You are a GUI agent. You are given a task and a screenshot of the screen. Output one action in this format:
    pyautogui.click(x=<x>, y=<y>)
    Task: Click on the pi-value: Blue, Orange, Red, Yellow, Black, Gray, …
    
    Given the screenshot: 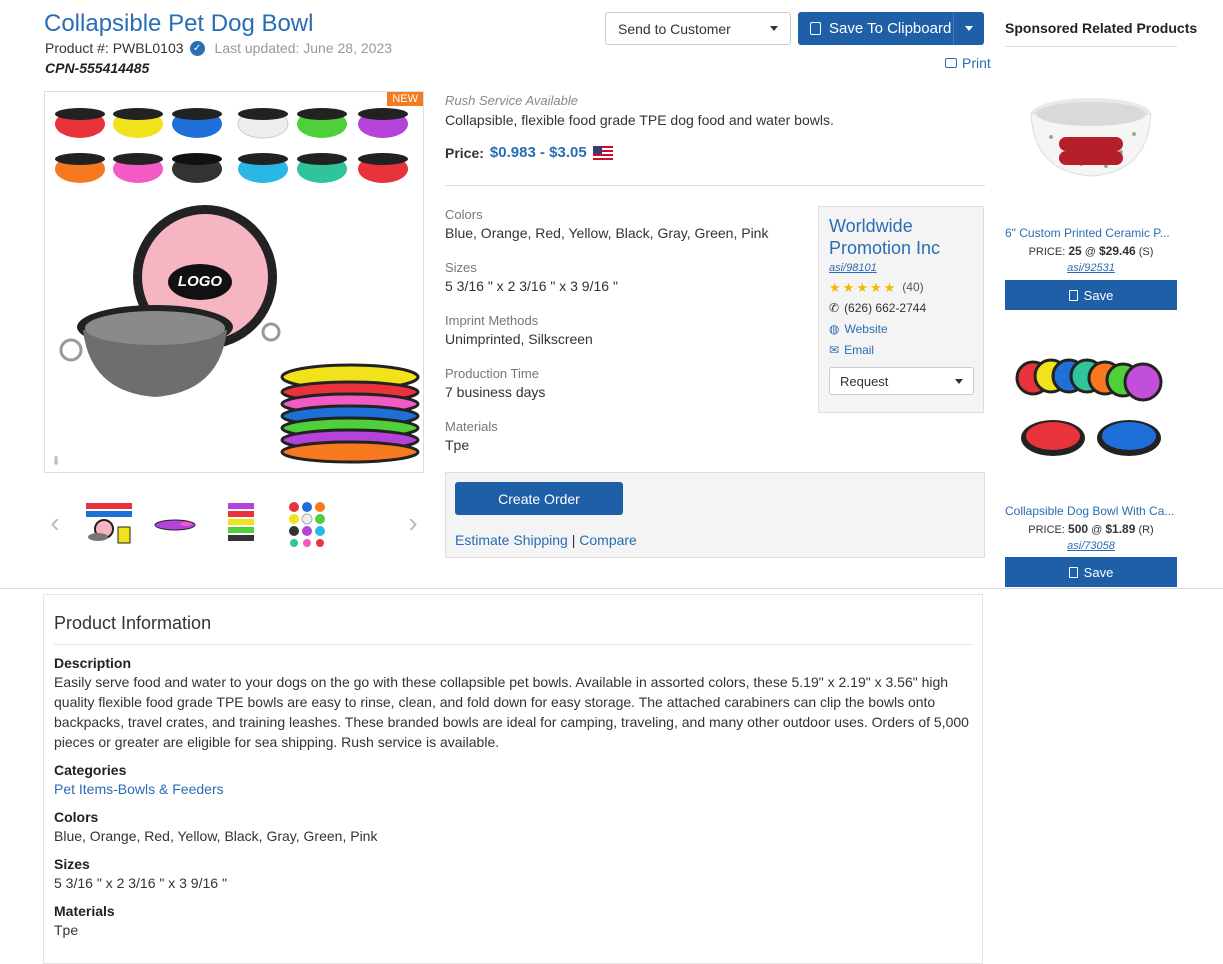 What is the action you would take?
    pyautogui.click(x=216, y=836)
    